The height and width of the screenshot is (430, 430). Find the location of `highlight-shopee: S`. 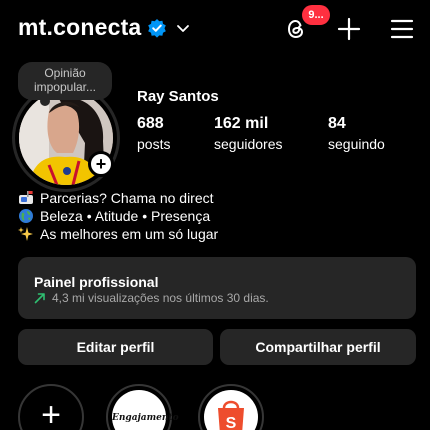

highlight-shopee: S is located at coordinates (231, 407).